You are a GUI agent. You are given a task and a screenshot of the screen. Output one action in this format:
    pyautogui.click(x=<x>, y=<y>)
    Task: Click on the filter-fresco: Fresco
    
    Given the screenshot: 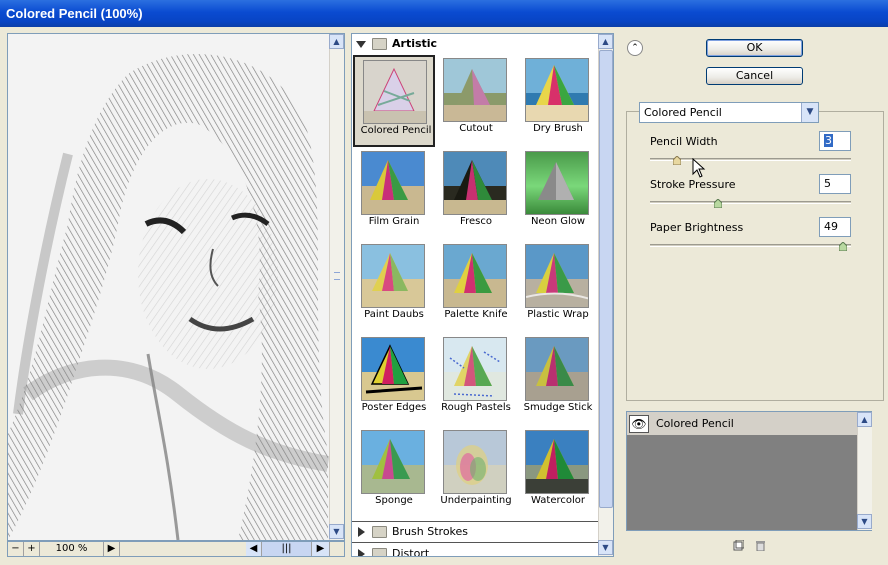 What is the action you would take?
    pyautogui.click(x=476, y=194)
    